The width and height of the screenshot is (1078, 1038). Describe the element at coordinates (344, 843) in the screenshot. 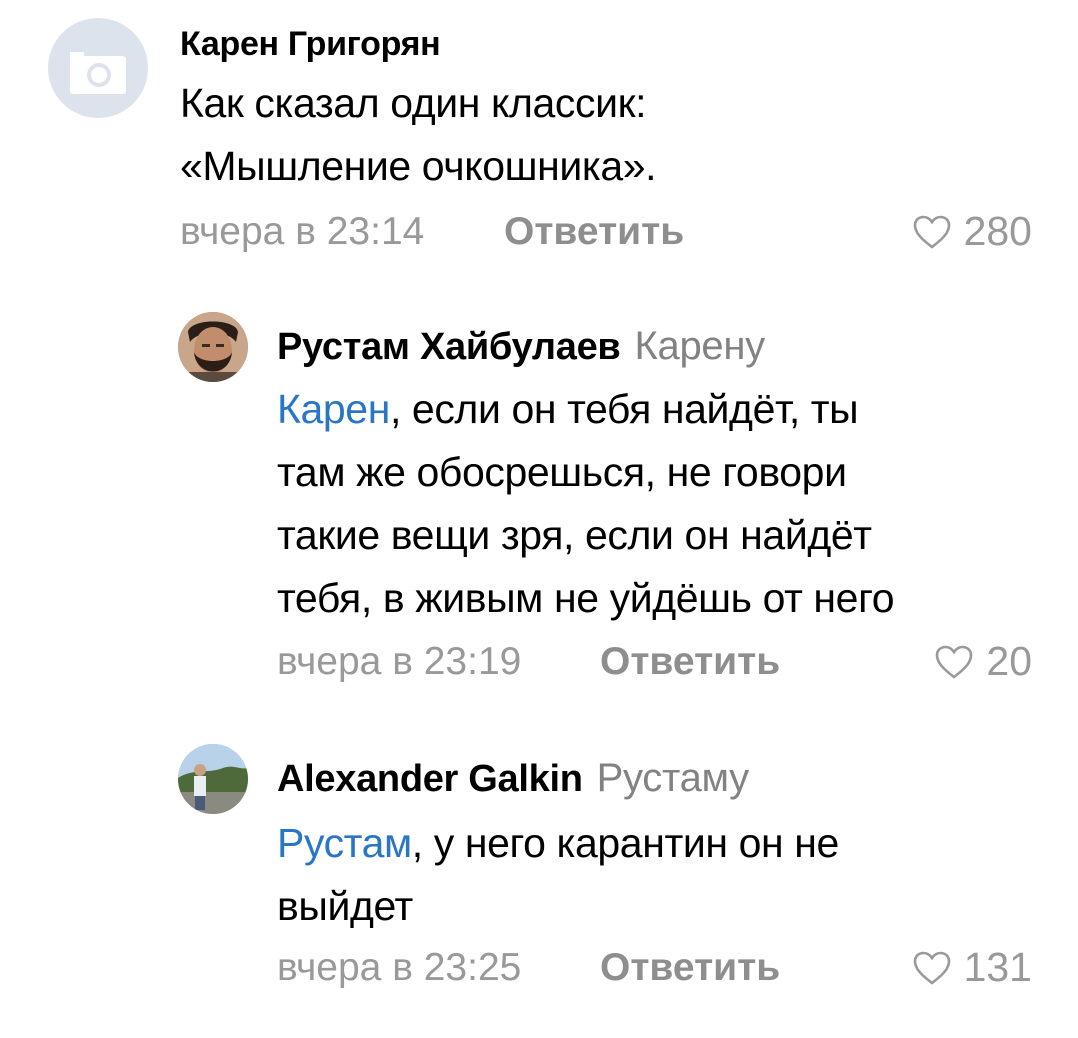

I see `mention-link: Рустам` at that location.